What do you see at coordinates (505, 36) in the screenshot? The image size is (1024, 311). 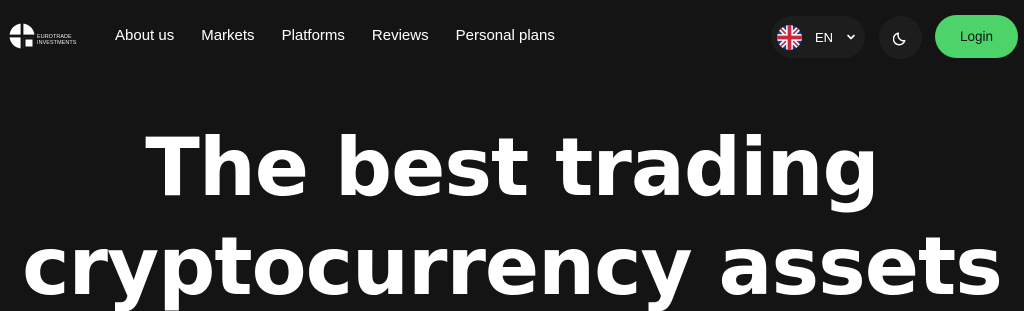 I see `nav-personal-plans: Personal plans` at bounding box center [505, 36].